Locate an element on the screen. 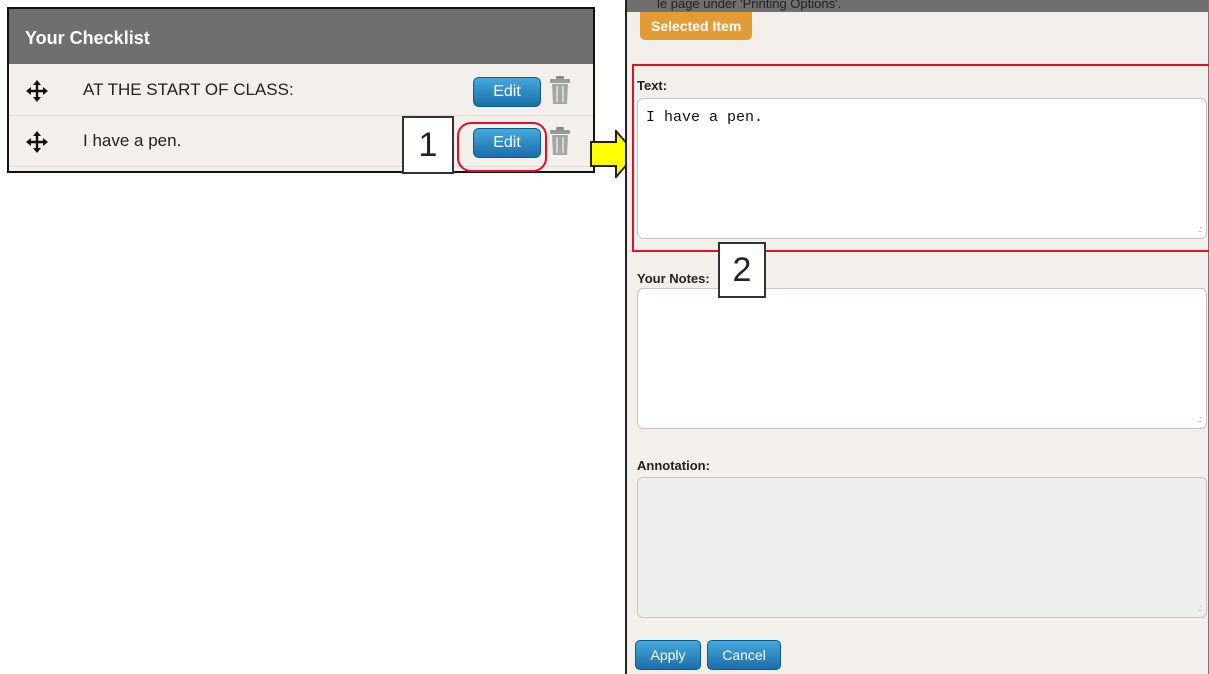  checklist-row: AT THE START OF CLASS: Edit is located at coordinates (301, 90).